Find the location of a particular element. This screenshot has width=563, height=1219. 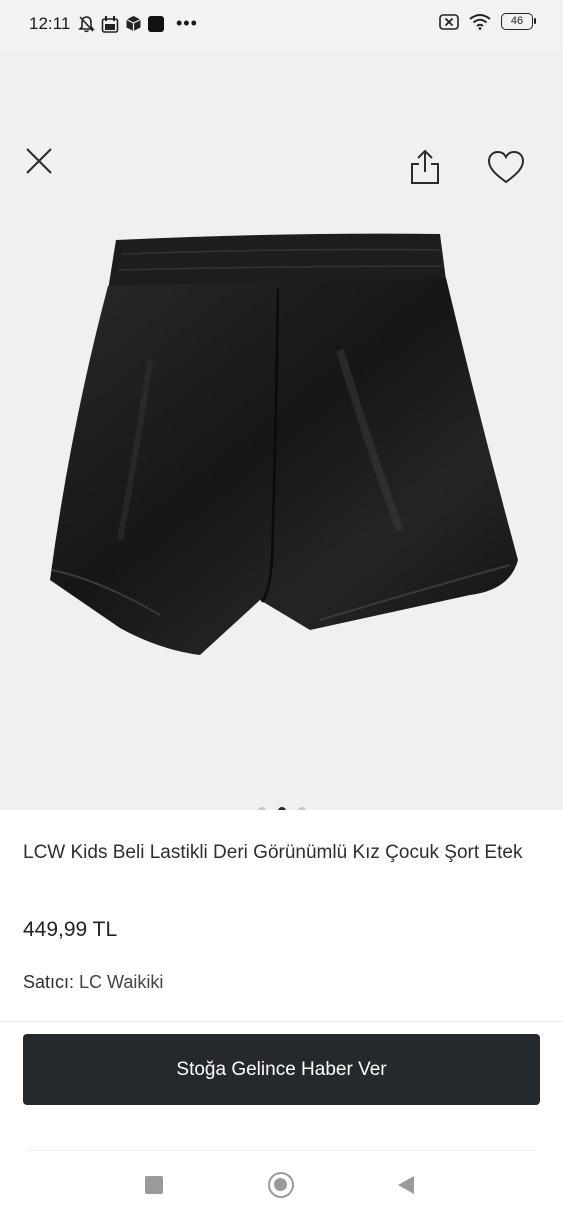

seller-info: Satıcı: LC Waikiki is located at coordinates (93, 982).